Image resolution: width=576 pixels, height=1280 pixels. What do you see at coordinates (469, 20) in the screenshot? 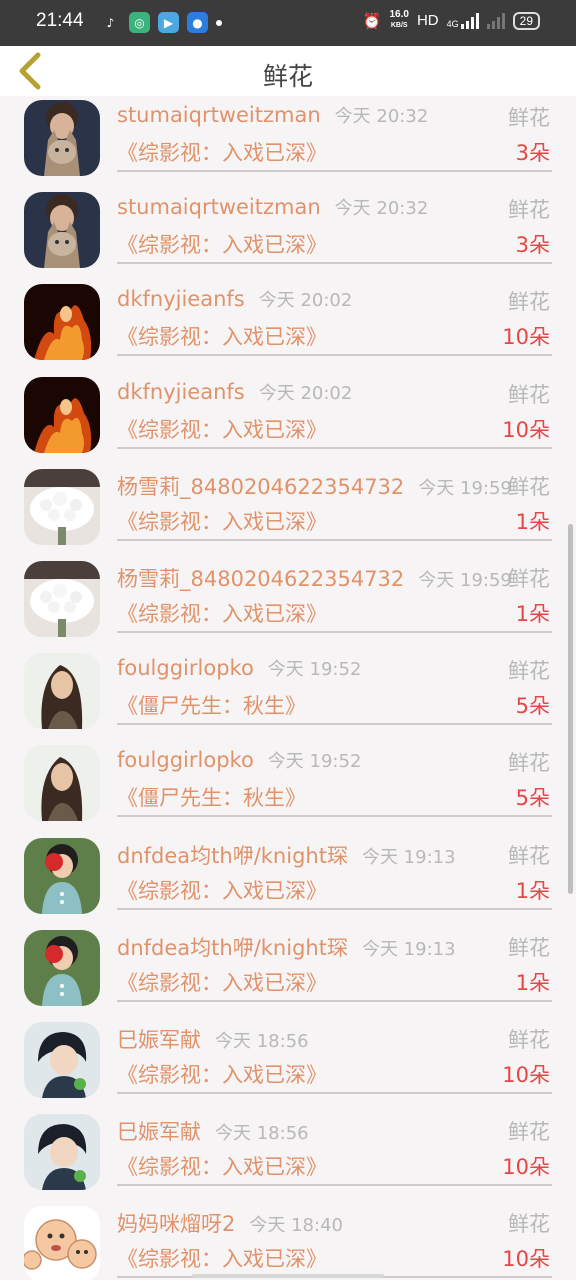
I see `signal-icon` at bounding box center [469, 20].